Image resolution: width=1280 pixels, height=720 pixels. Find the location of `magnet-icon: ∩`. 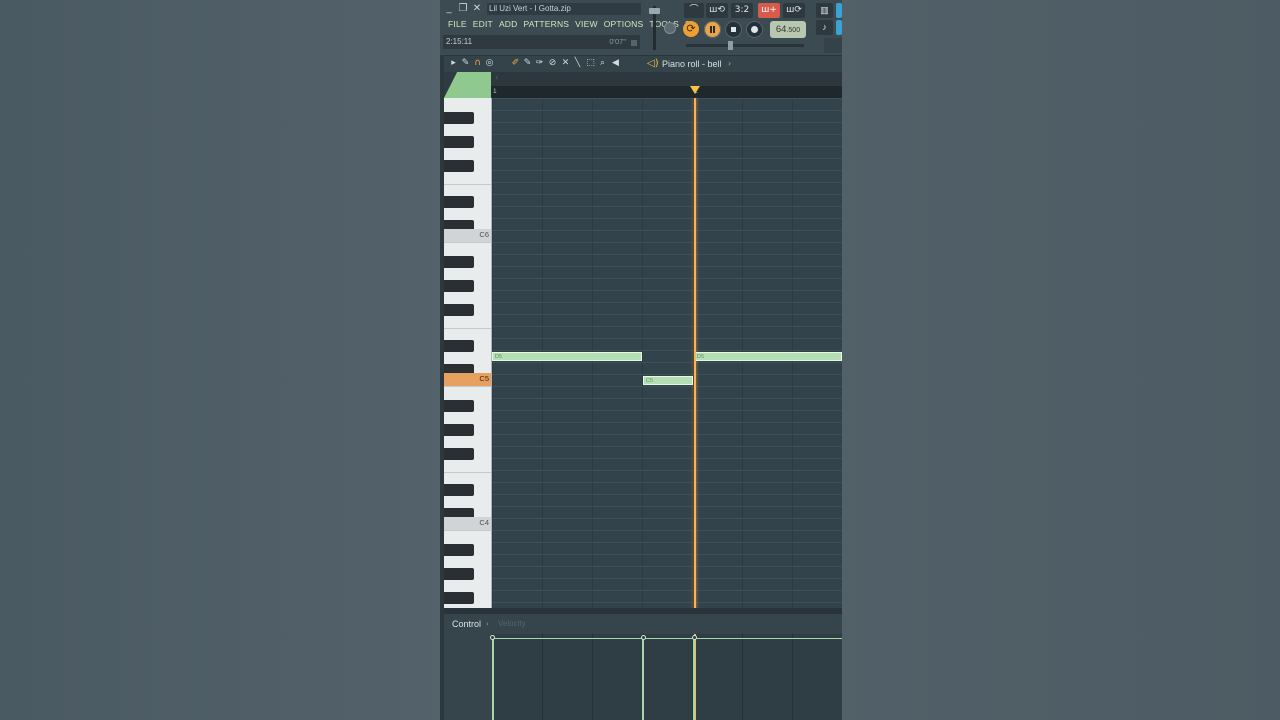

magnet-icon: ∩ is located at coordinates (477, 63).